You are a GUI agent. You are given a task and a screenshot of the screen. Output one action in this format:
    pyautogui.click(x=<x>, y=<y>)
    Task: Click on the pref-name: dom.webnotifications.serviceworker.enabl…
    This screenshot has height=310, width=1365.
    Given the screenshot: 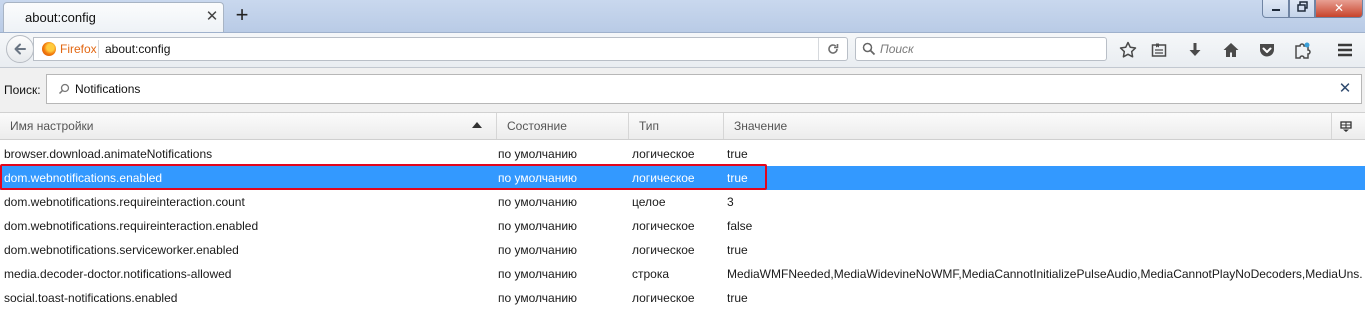 What is the action you would take?
    pyautogui.click(x=121, y=250)
    